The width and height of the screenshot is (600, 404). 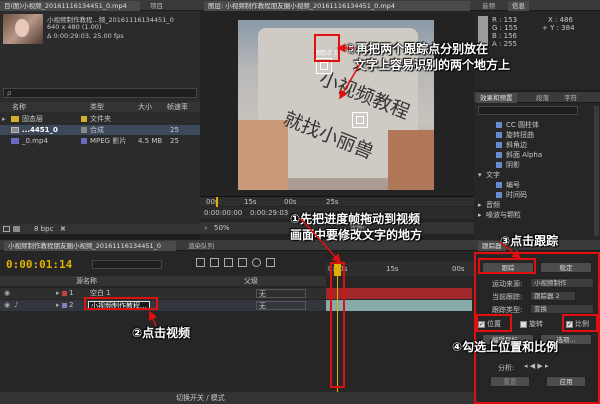 What do you see at coordinates (320, 240) in the screenshot?
I see `arrow-to-playhead` at bounding box center [320, 240].